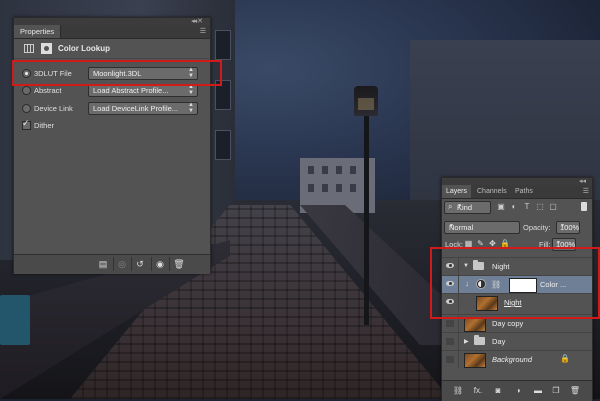 The height and width of the screenshot is (401, 600). Describe the element at coordinates (492, 191) in the screenshot. I see `tab-channels: Channels` at that location.